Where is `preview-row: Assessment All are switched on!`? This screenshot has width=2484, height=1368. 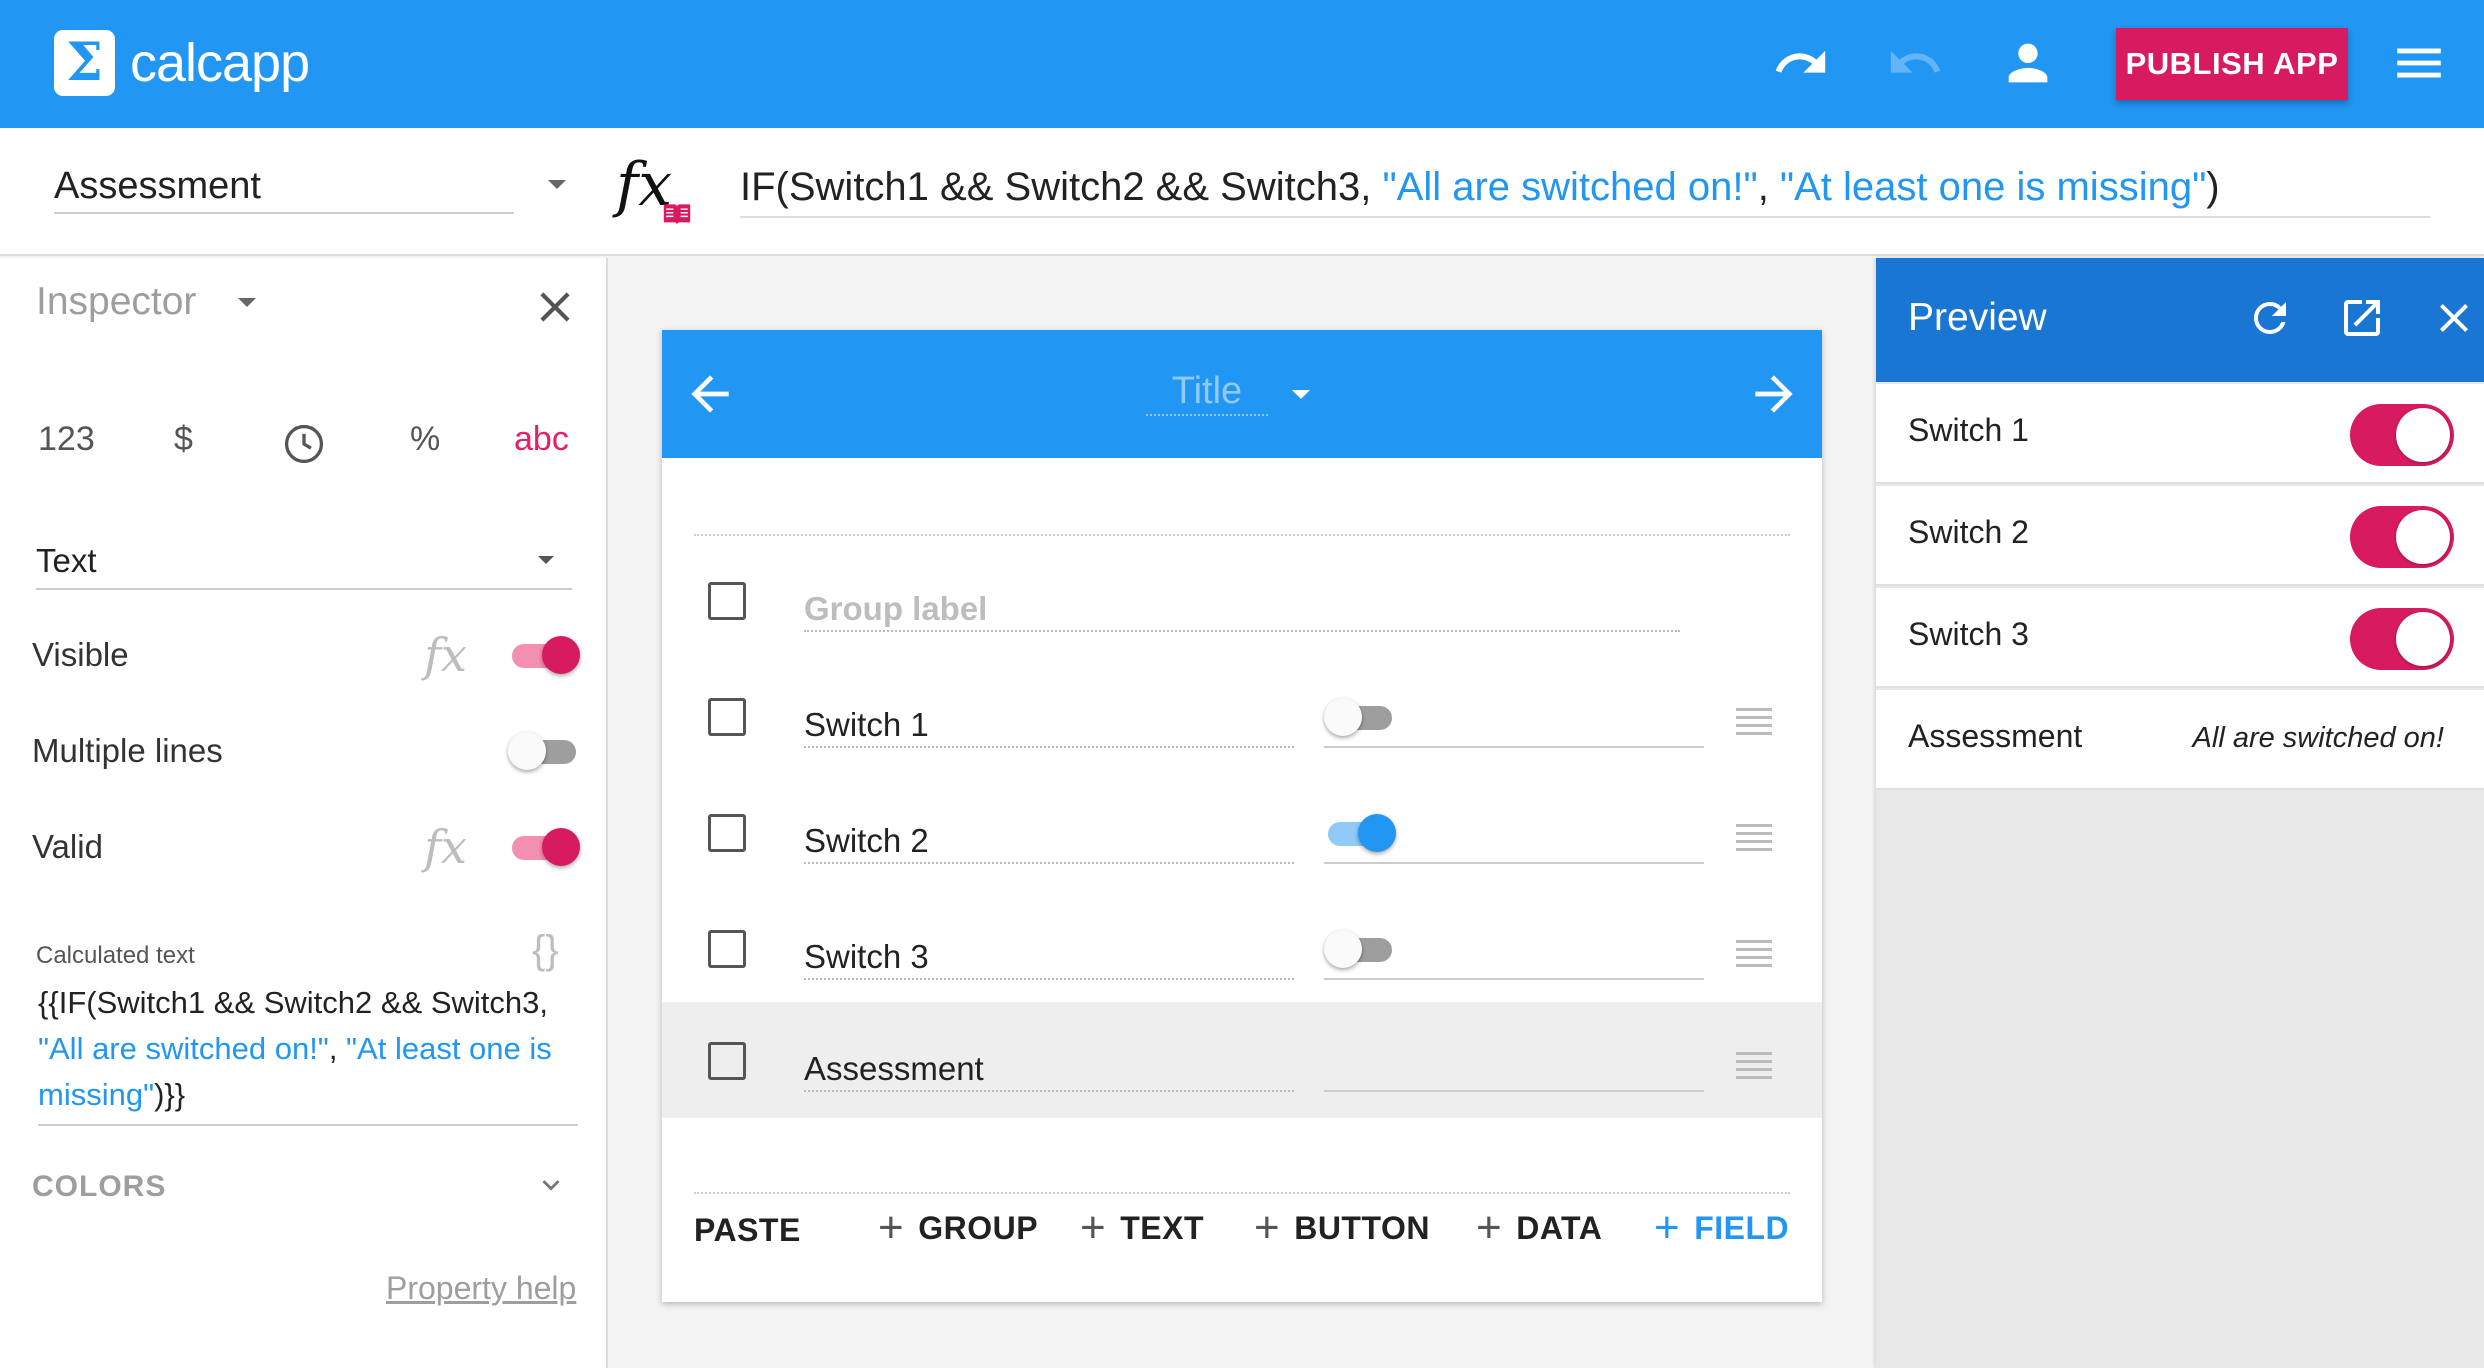
preview-row: Assessment All are switched on! is located at coordinates (2180, 740).